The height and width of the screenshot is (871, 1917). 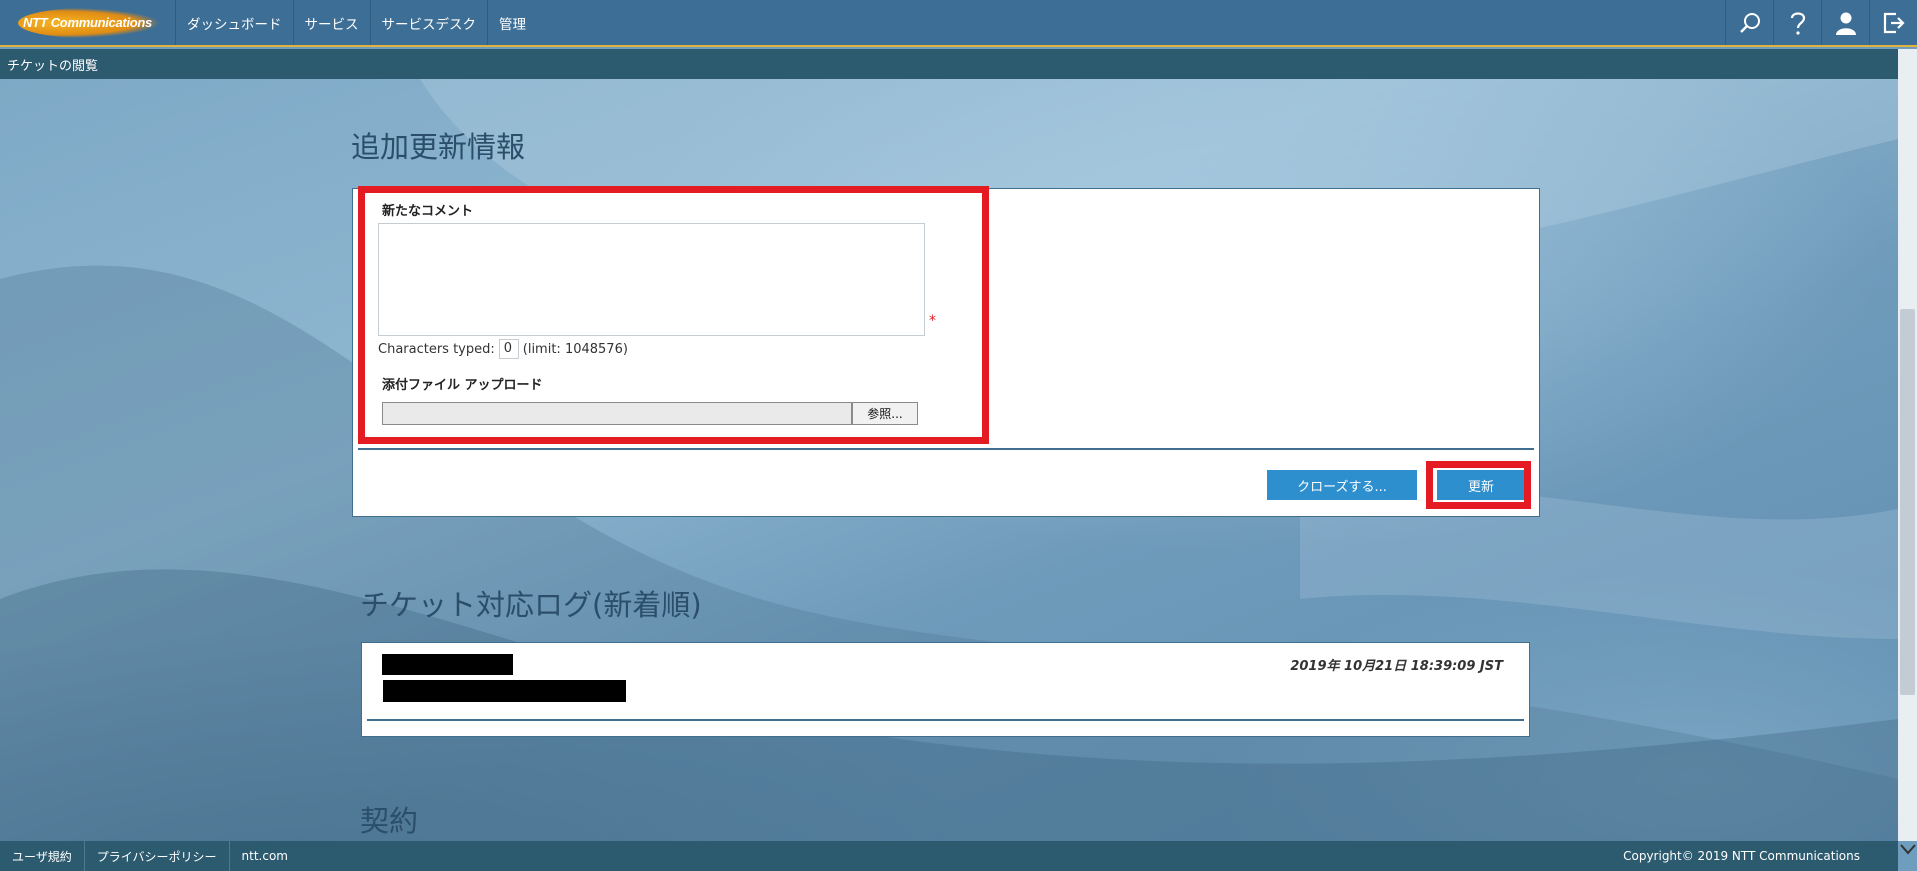 I want to click on ntt-logo: NTT Communications, so click(x=87, y=22).